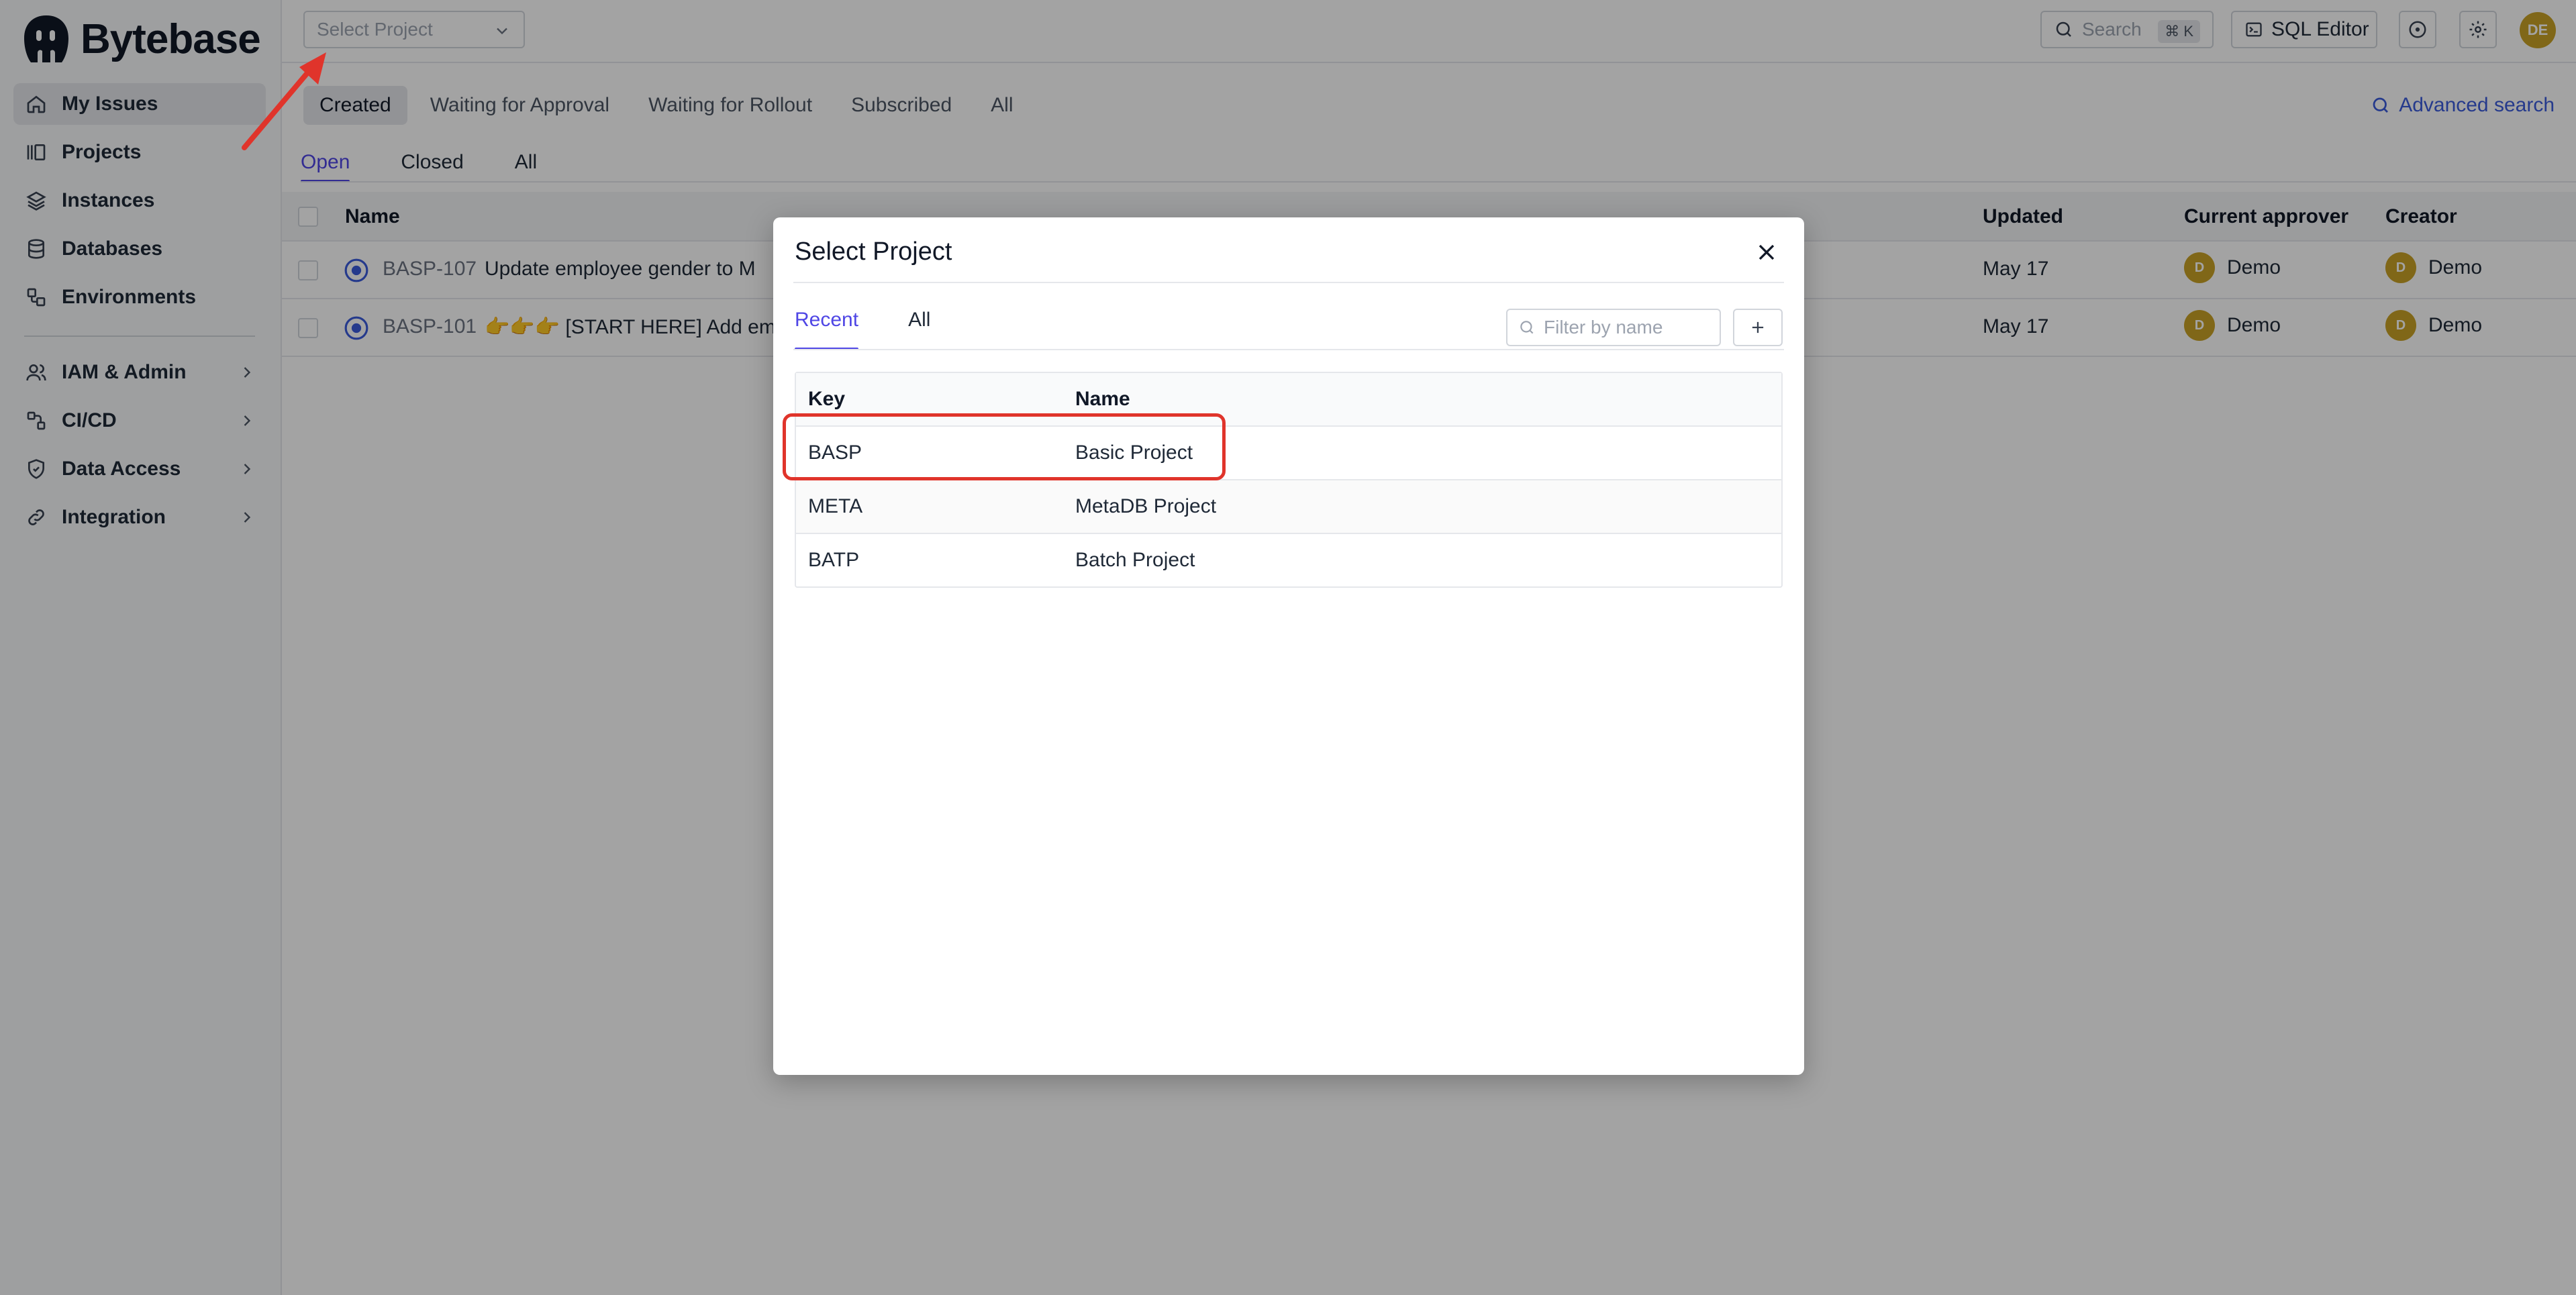  I want to click on close-icon, so click(1766, 253).